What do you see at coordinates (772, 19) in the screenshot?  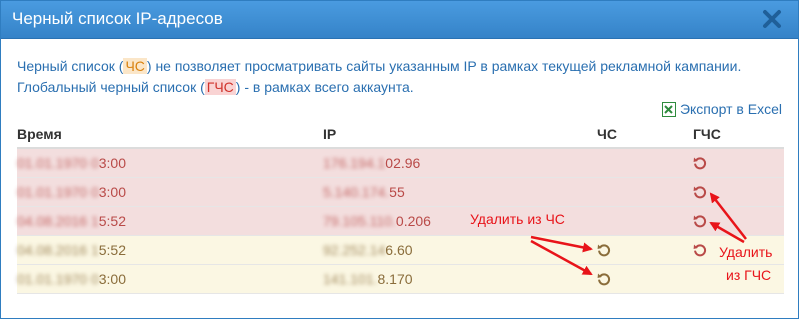 I see `close-icon` at bounding box center [772, 19].